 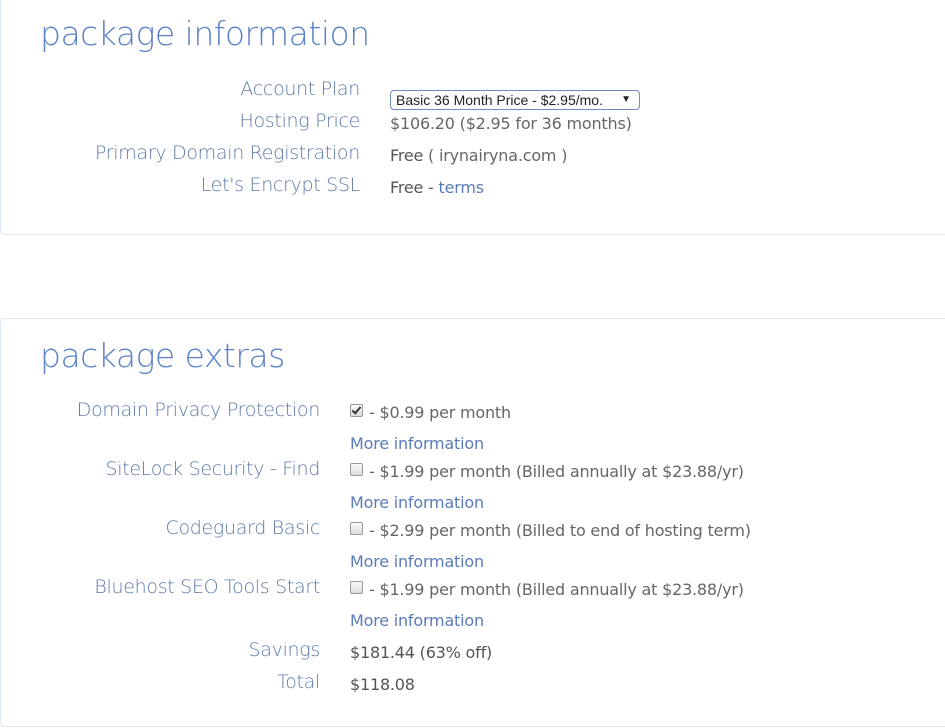 I want to click on hosting-price-label: Hosting Price, so click(x=300, y=121).